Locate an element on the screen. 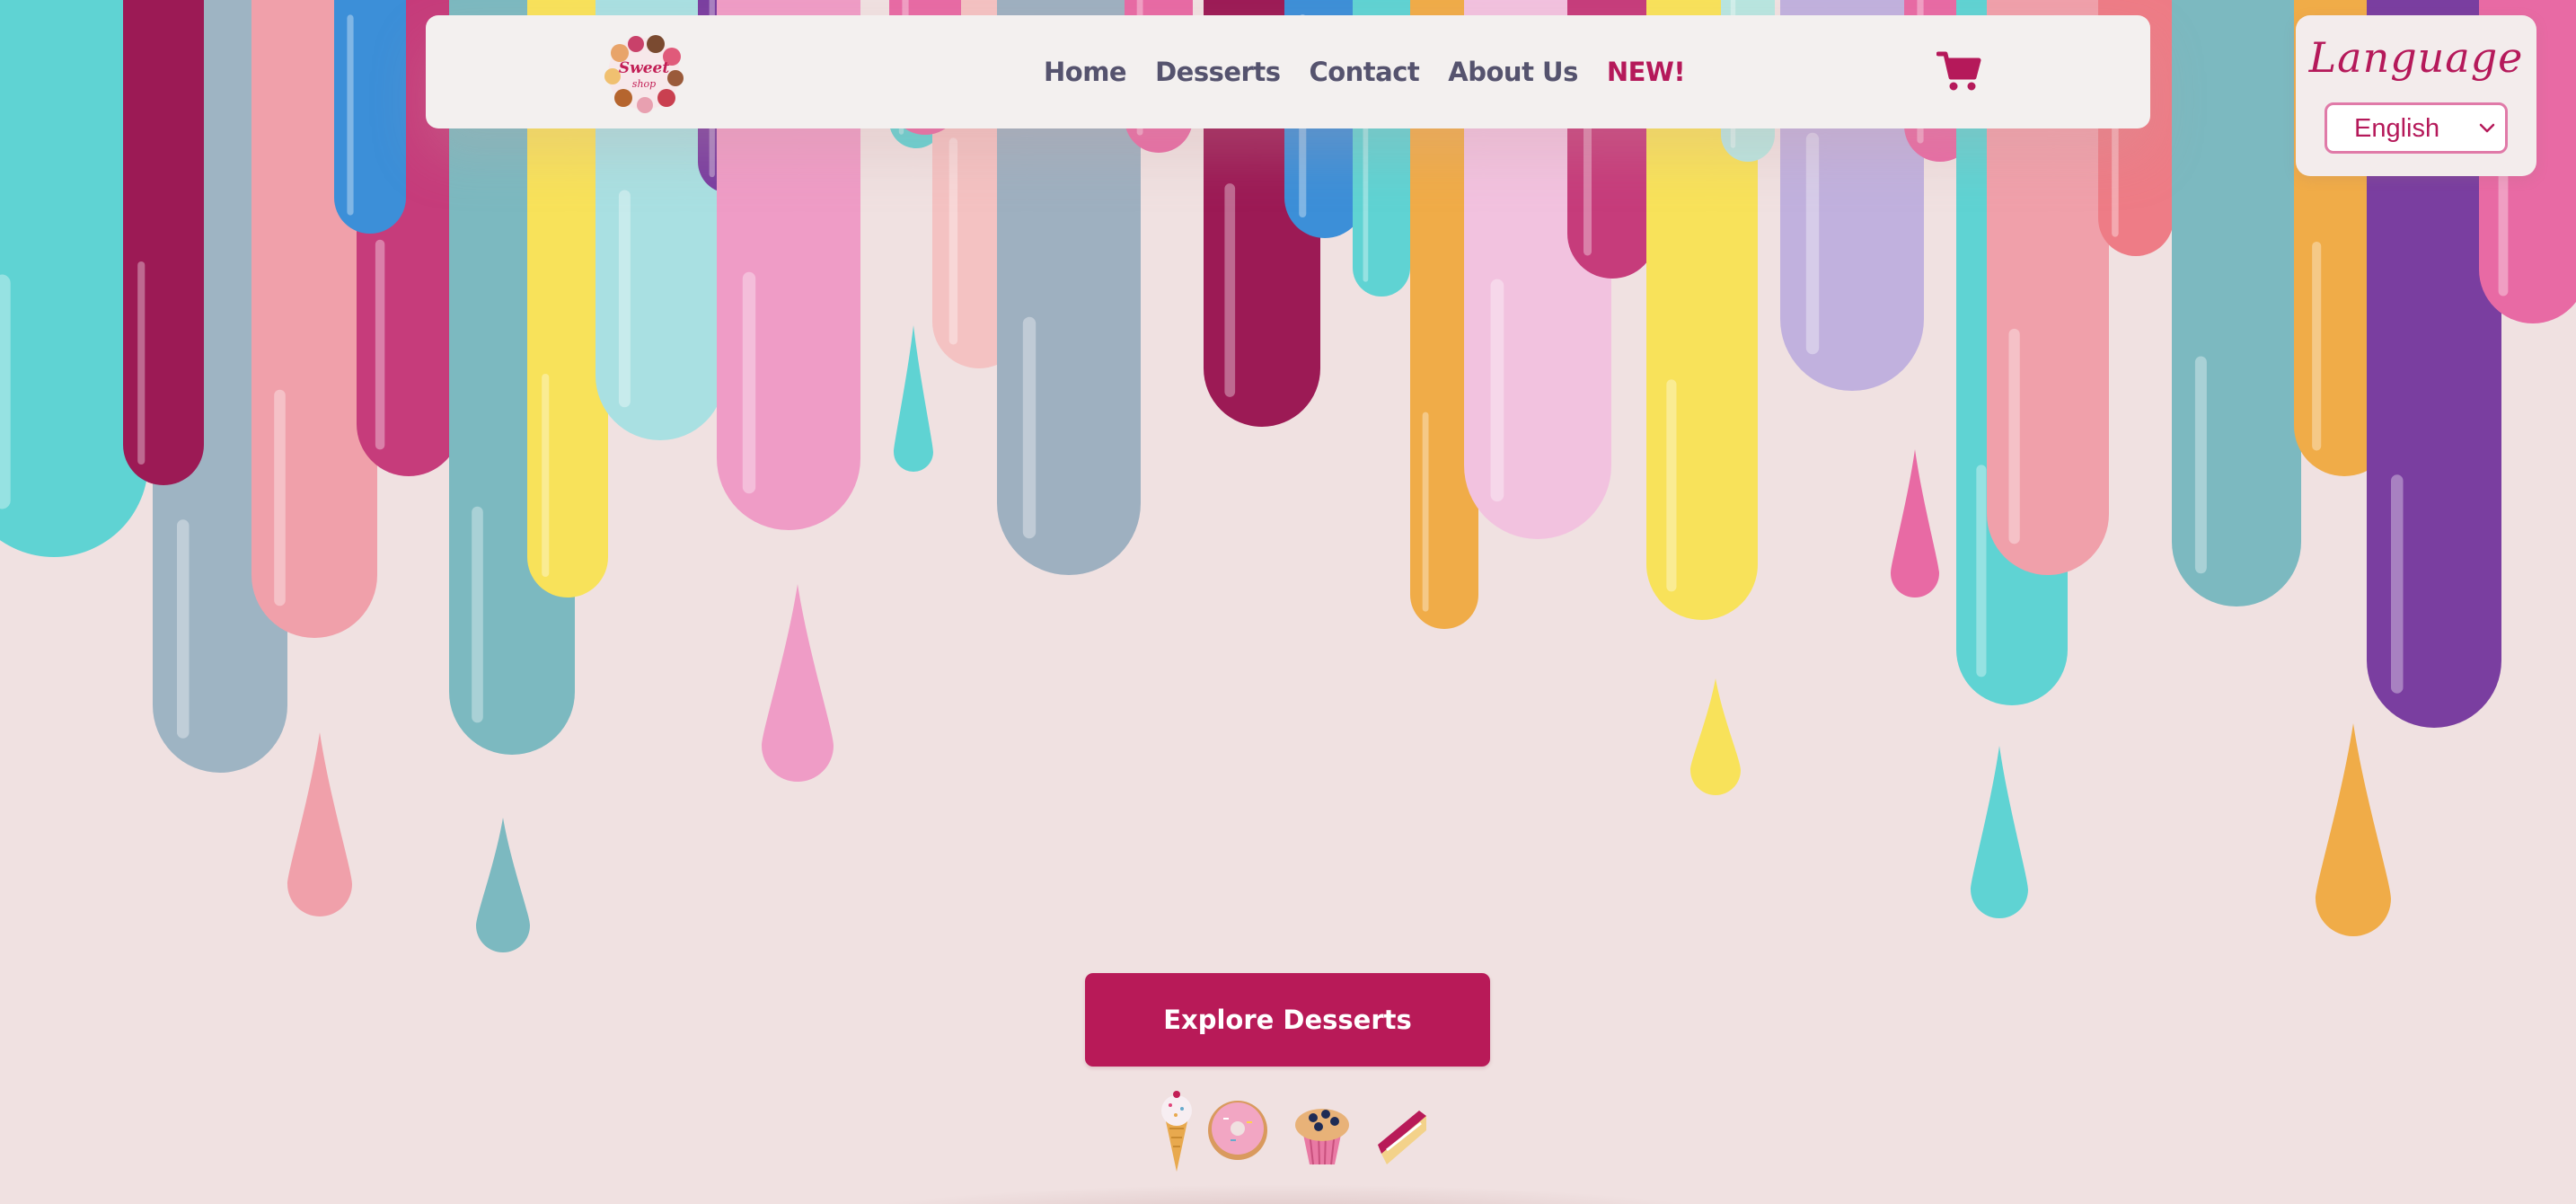 This screenshot has width=2576, height=1204. svg-text: Sweet is located at coordinates (644, 68).